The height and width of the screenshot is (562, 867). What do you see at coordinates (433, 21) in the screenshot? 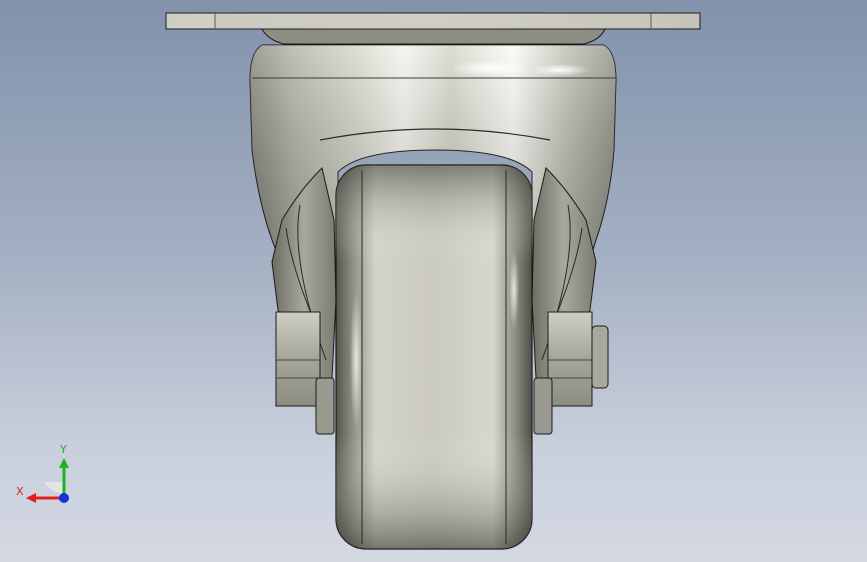
I see `mounting-plate` at bounding box center [433, 21].